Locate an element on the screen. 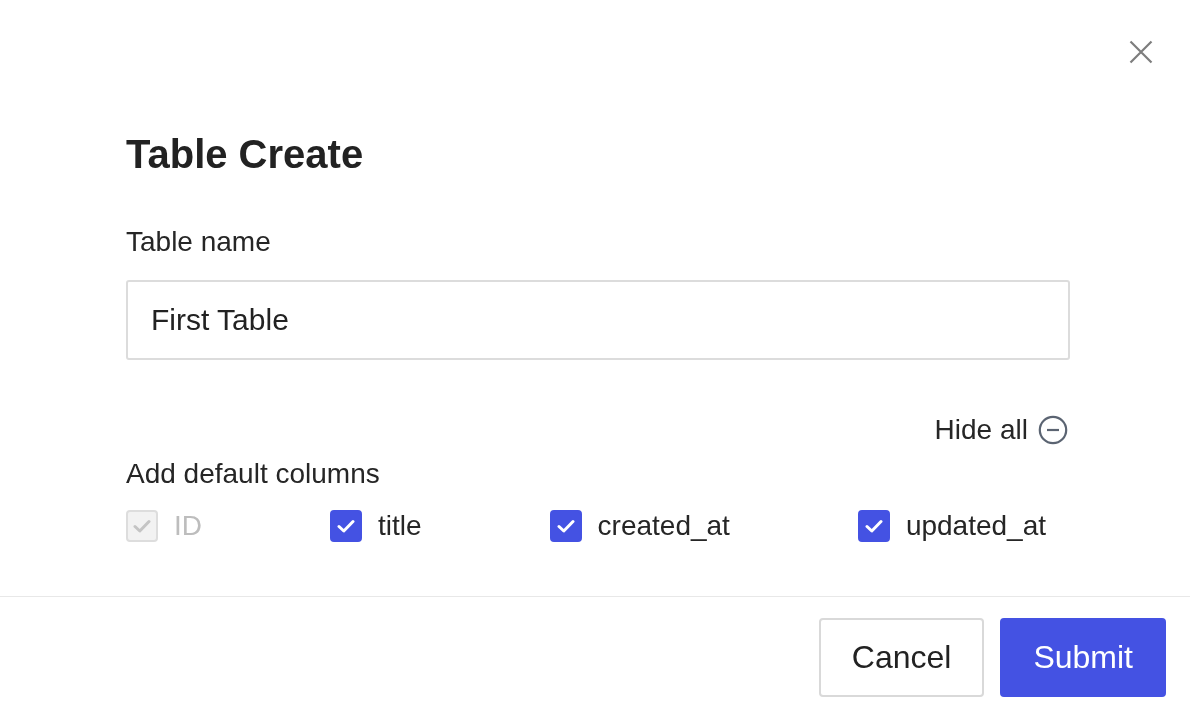 The height and width of the screenshot is (714, 1190). section-label: Add default columns is located at coordinates (253, 474).